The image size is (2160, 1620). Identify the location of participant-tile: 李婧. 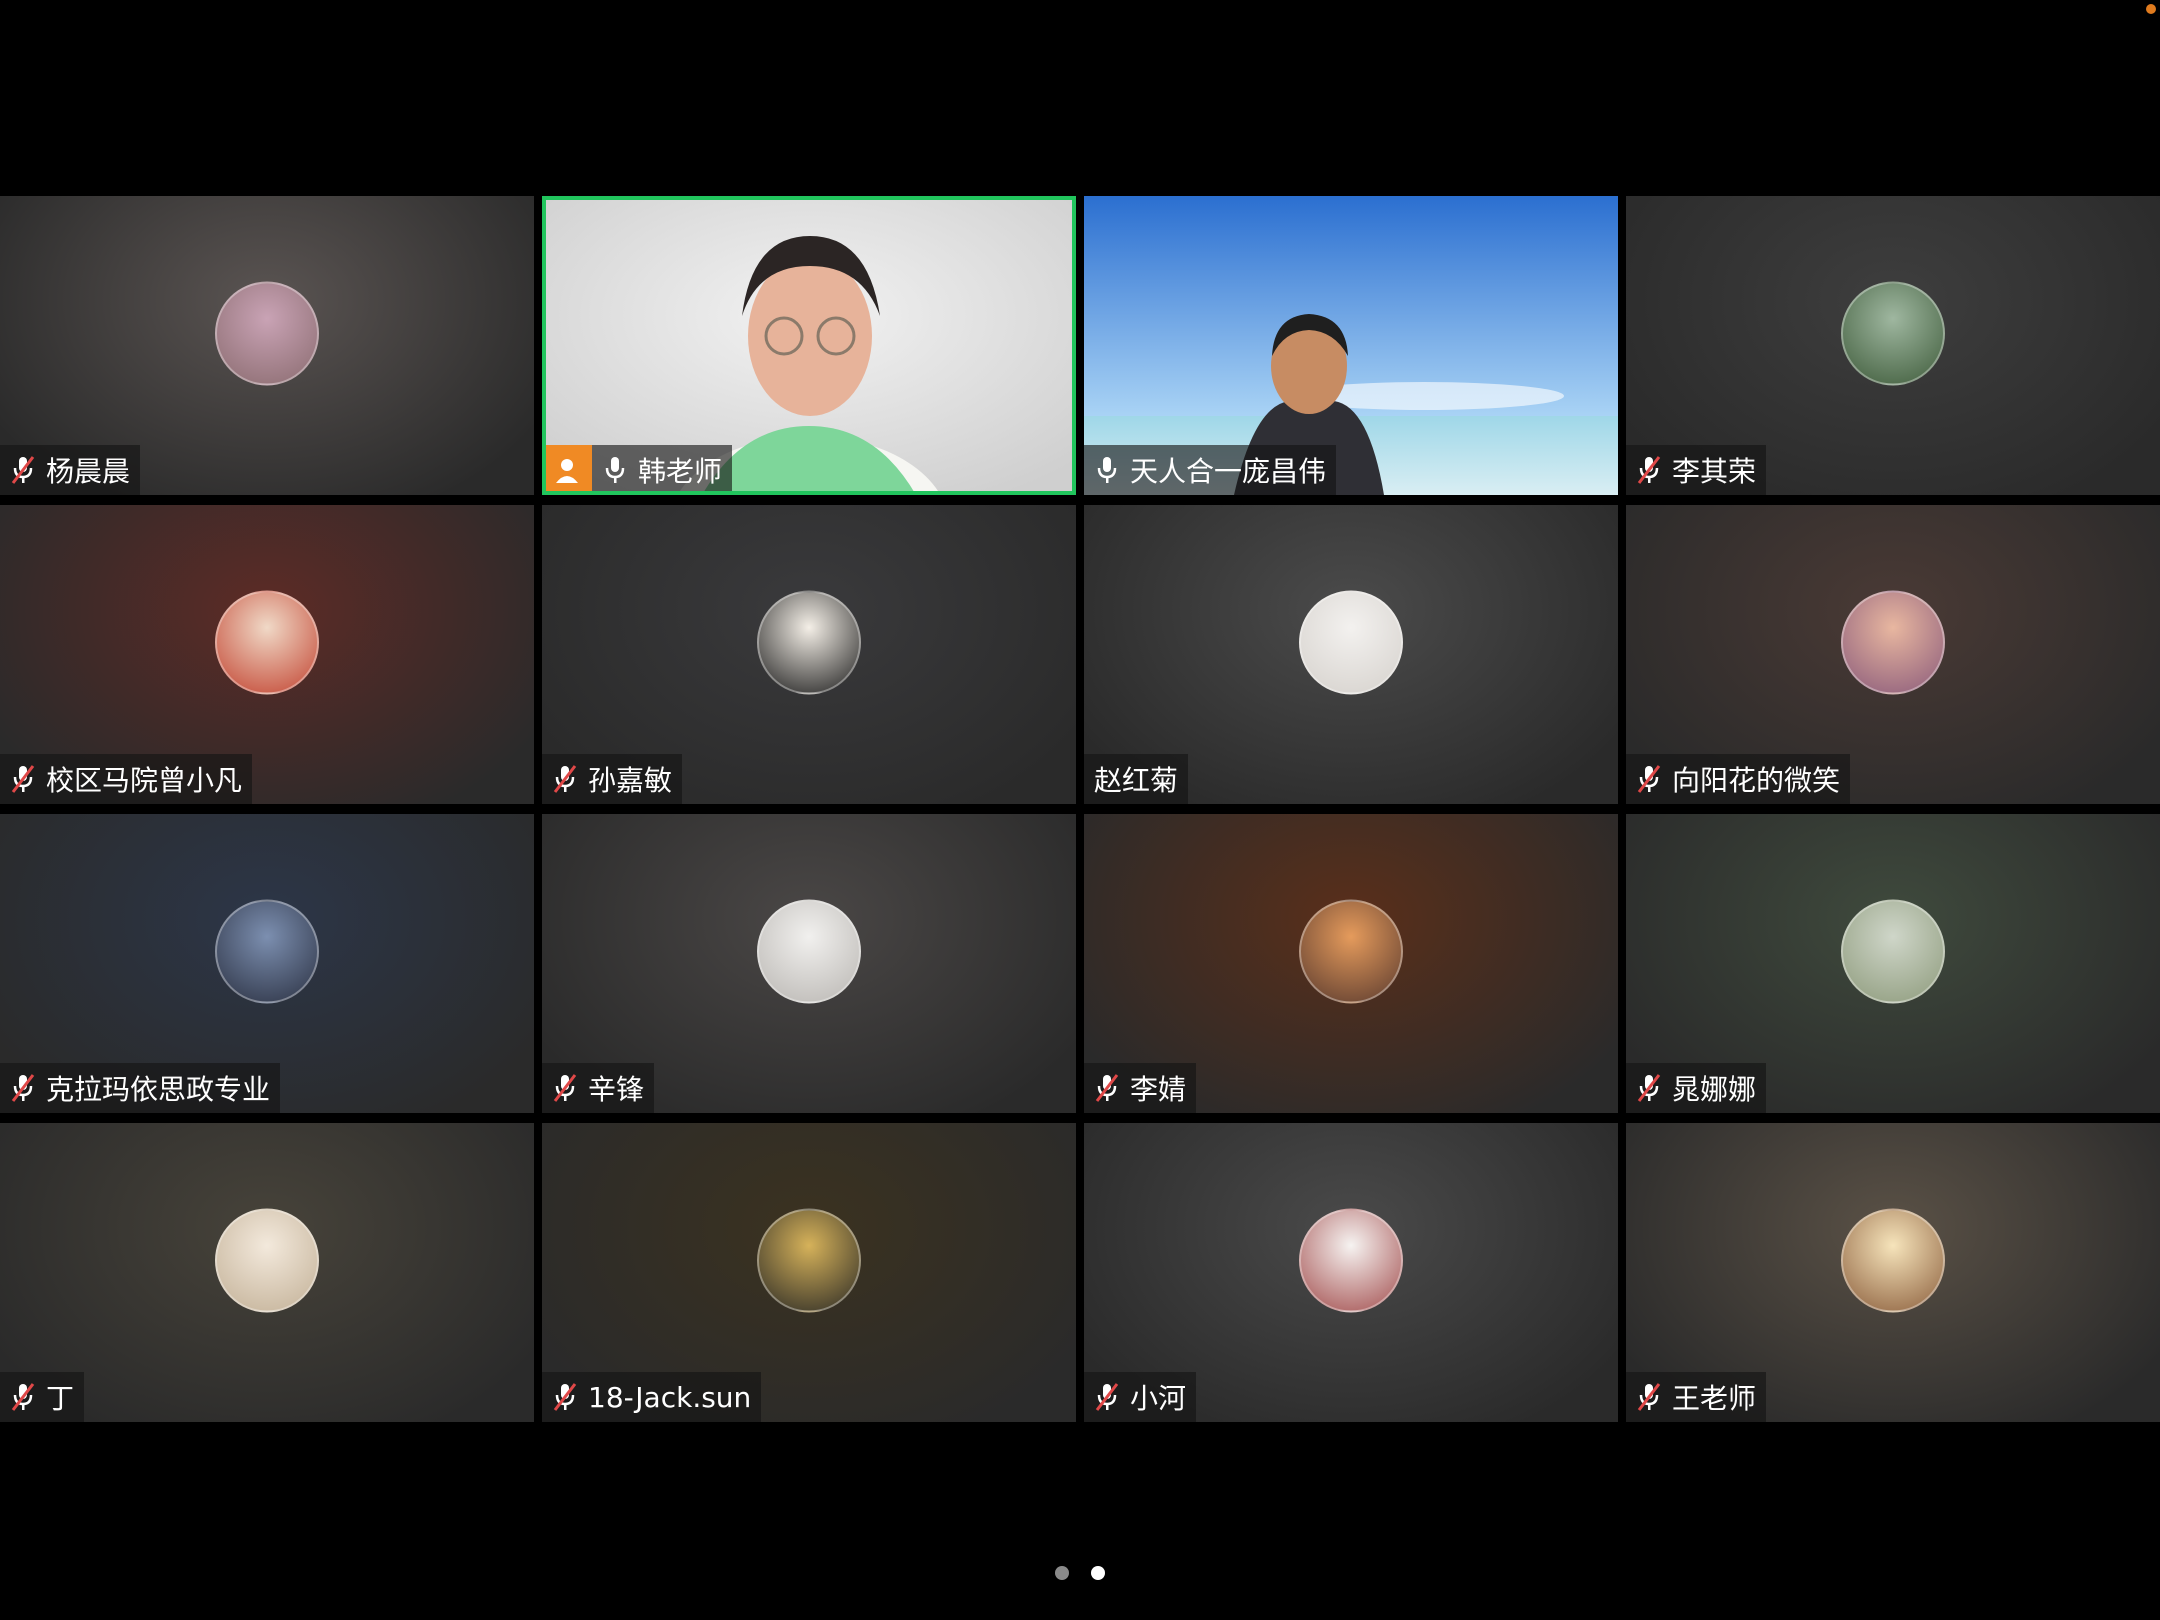
(1351, 963).